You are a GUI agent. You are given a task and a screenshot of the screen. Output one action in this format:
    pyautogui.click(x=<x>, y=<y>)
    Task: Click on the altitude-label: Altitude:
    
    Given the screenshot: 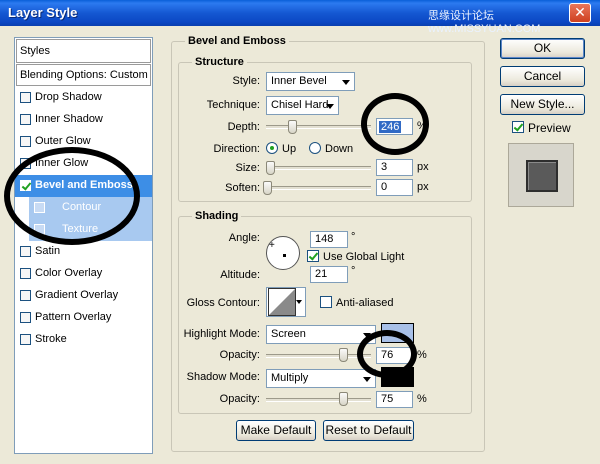 What is the action you would take?
    pyautogui.click(x=240, y=275)
    